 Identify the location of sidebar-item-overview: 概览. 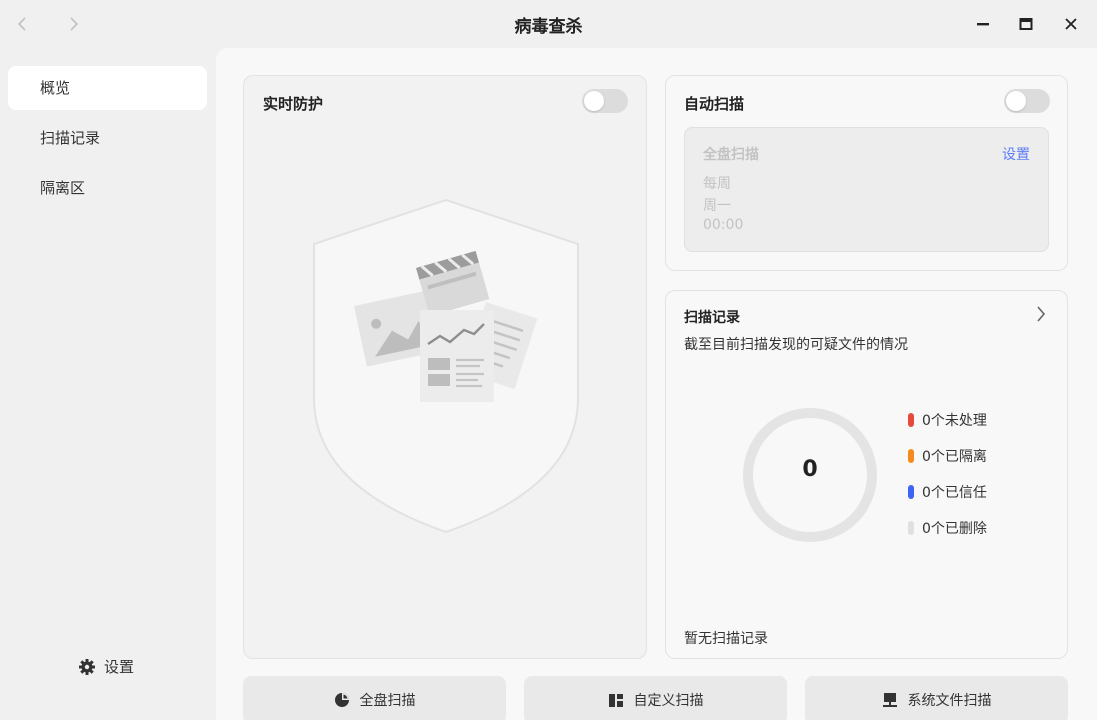
(107, 88).